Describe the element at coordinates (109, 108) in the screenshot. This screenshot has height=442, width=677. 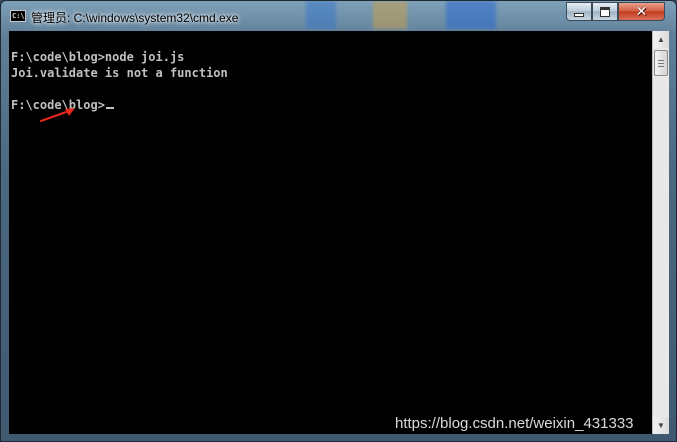
I see `text-cursor` at that location.